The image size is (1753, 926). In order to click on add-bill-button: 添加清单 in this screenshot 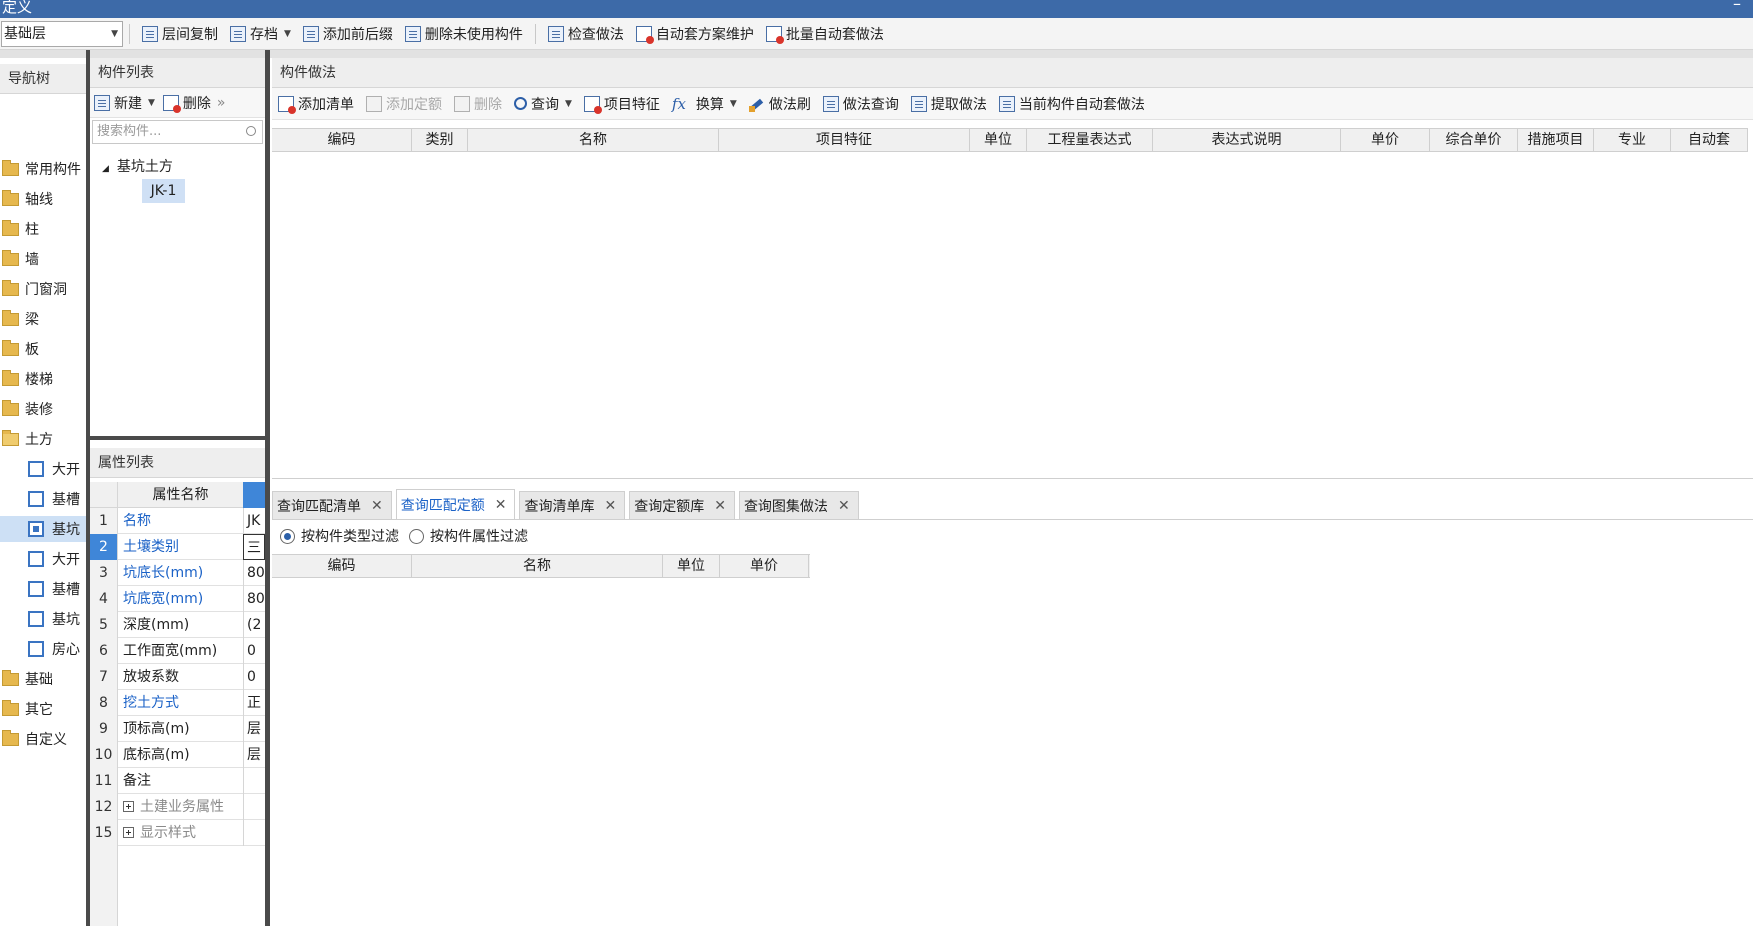, I will do `click(316, 104)`.